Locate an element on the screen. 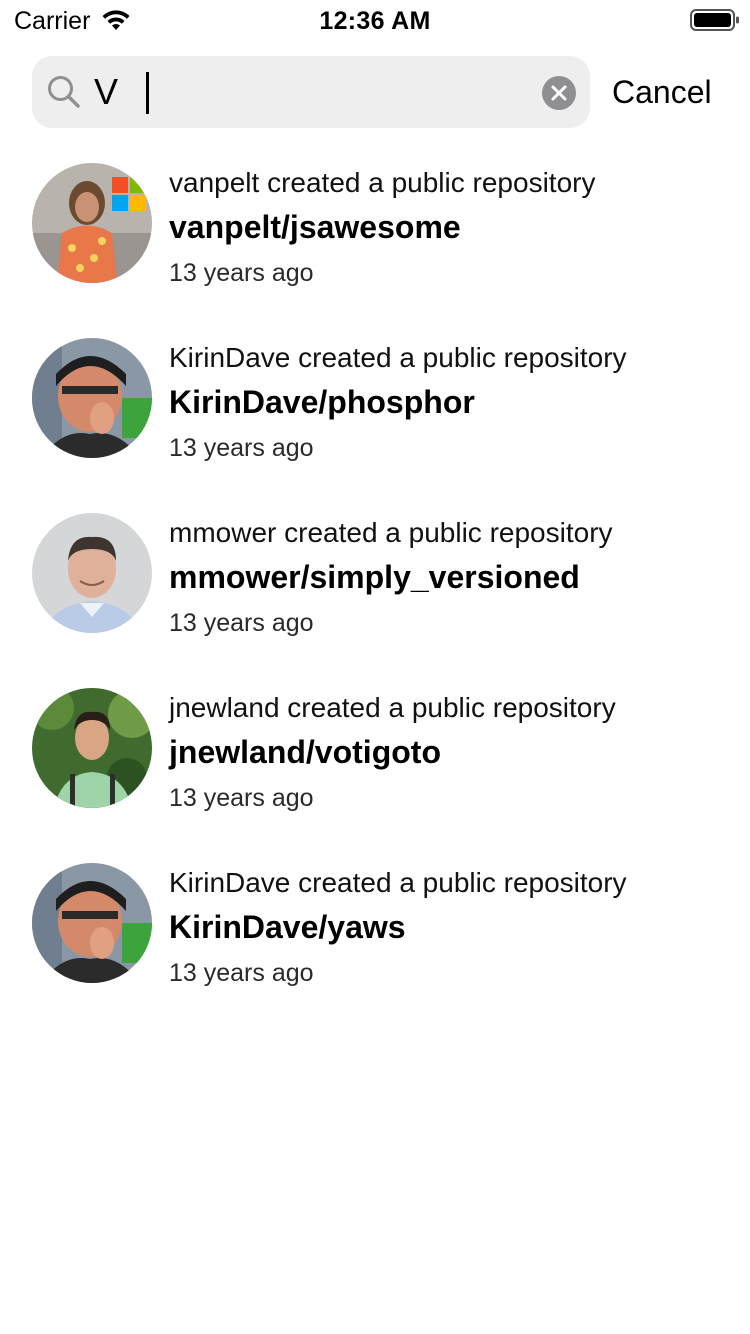 The image size is (750, 1334). repo-name: jnewland/votigoto is located at coordinates (454, 752).